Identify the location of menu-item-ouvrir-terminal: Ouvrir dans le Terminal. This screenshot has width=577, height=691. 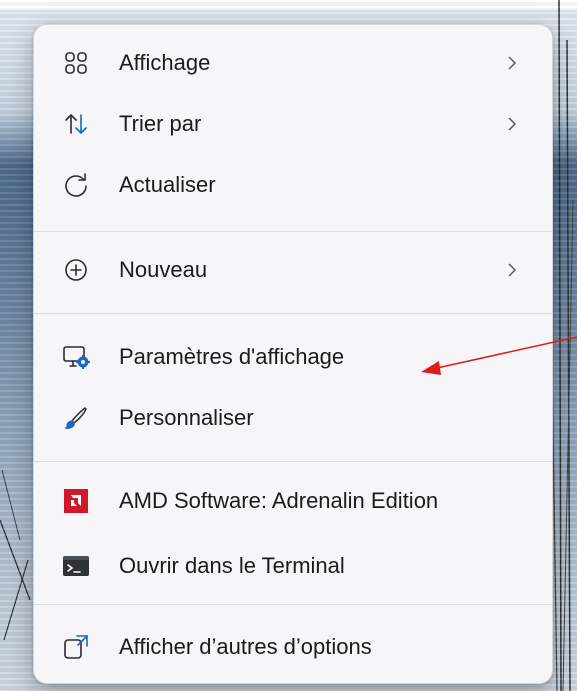
(293, 566).